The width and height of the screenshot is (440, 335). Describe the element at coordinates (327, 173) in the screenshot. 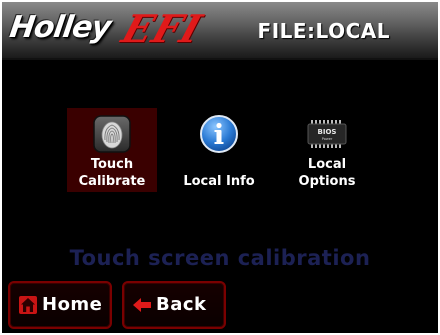

I see `local-options-label: Local Options` at that location.